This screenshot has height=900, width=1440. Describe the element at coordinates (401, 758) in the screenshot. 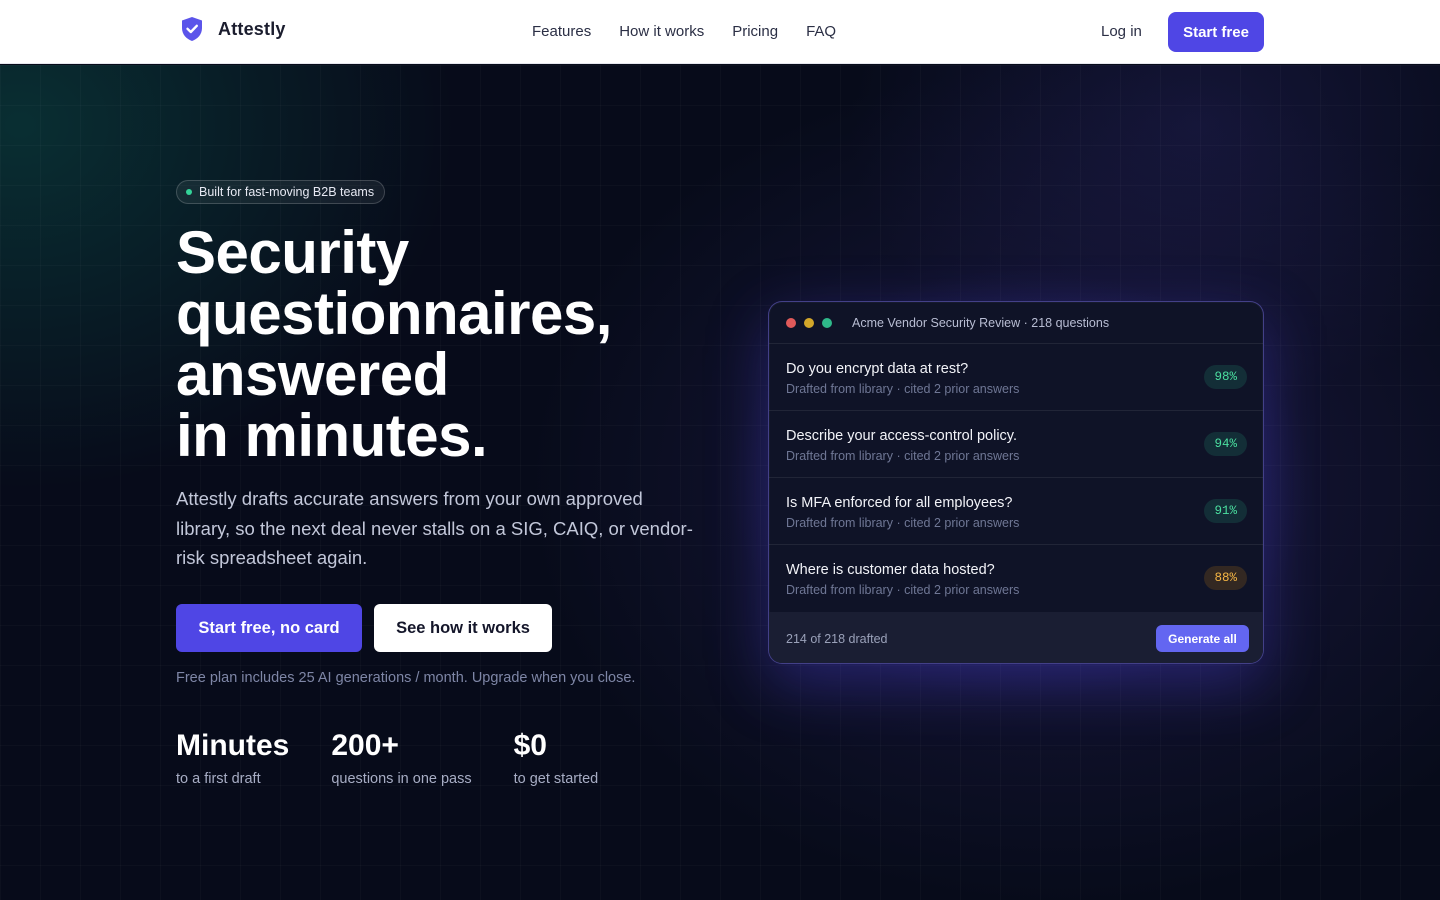

I see `stat-item: 200+ questions in one pass` at that location.